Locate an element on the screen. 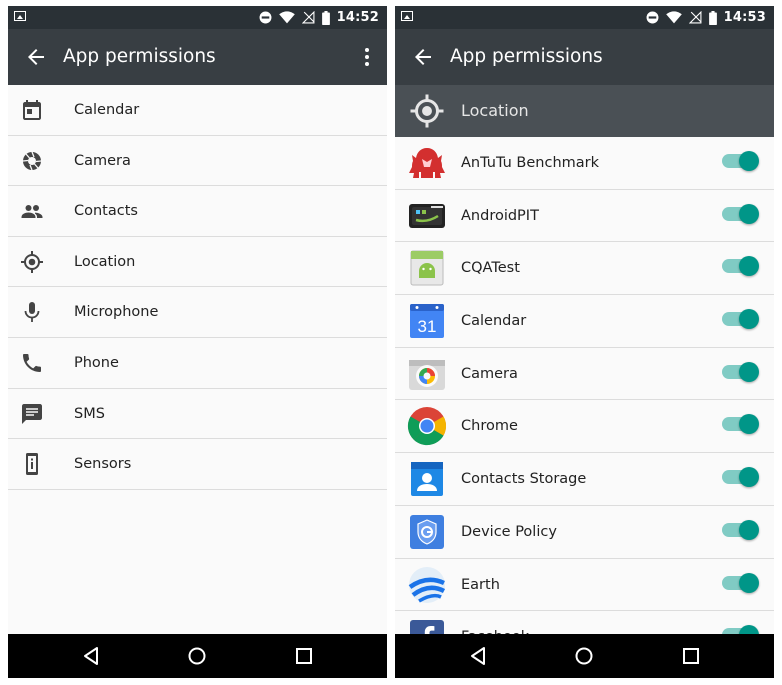 This screenshot has width=782, height=685. app-label: Camera is located at coordinates (489, 373).